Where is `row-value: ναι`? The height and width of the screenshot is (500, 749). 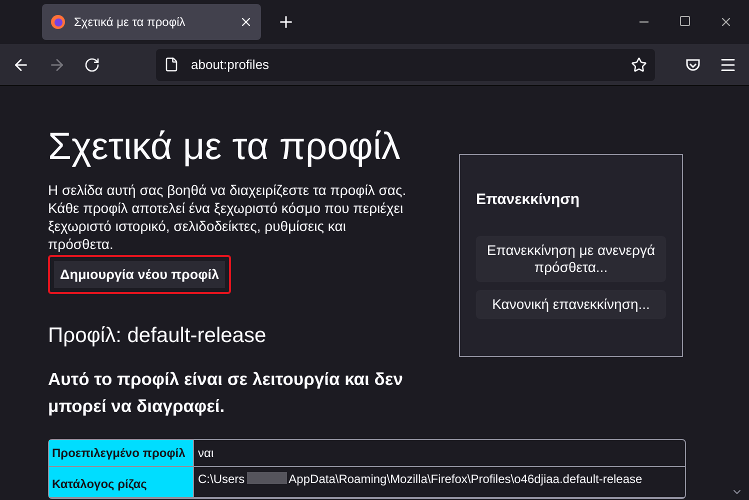
row-value: ναι is located at coordinates (439, 453).